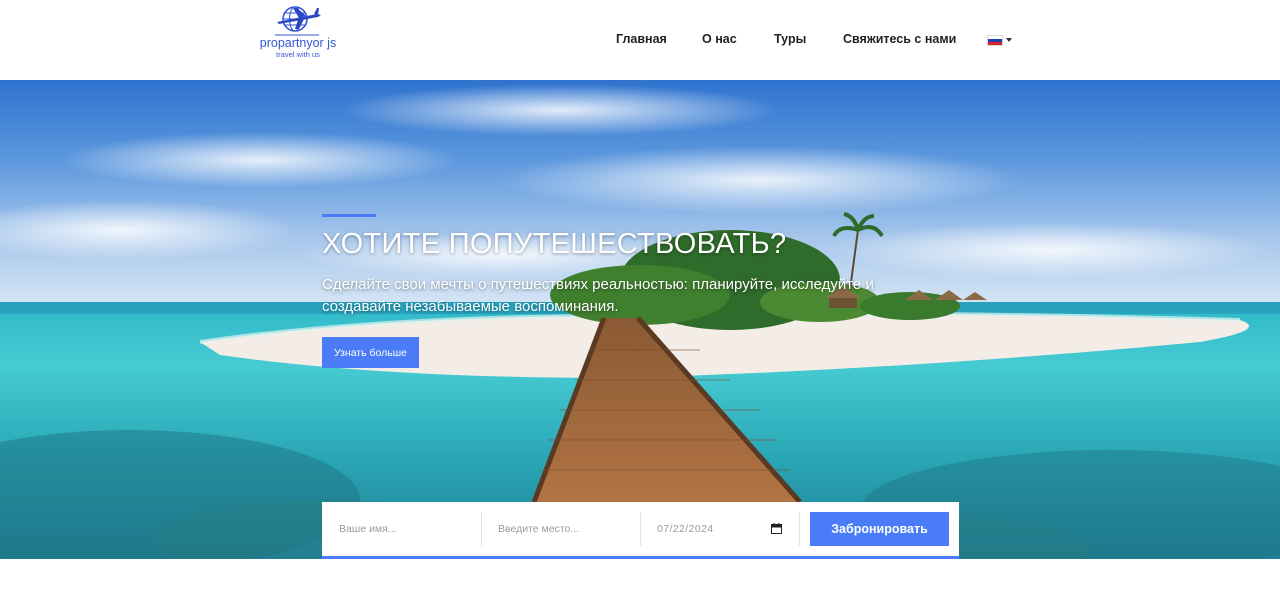 The height and width of the screenshot is (612, 1280). I want to click on nav-item-home: Главная, so click(641, 39).